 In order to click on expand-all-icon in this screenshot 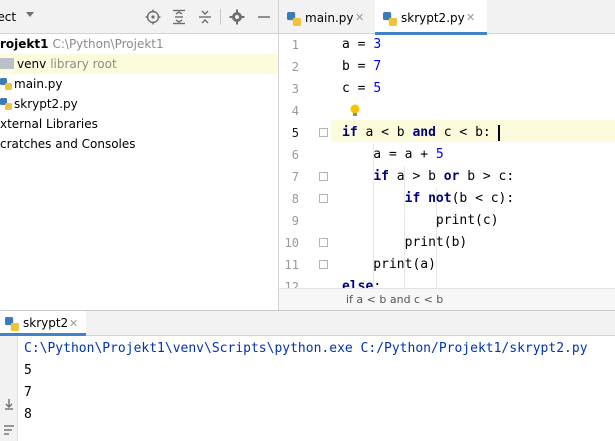, I will do `click(179, 17)`.